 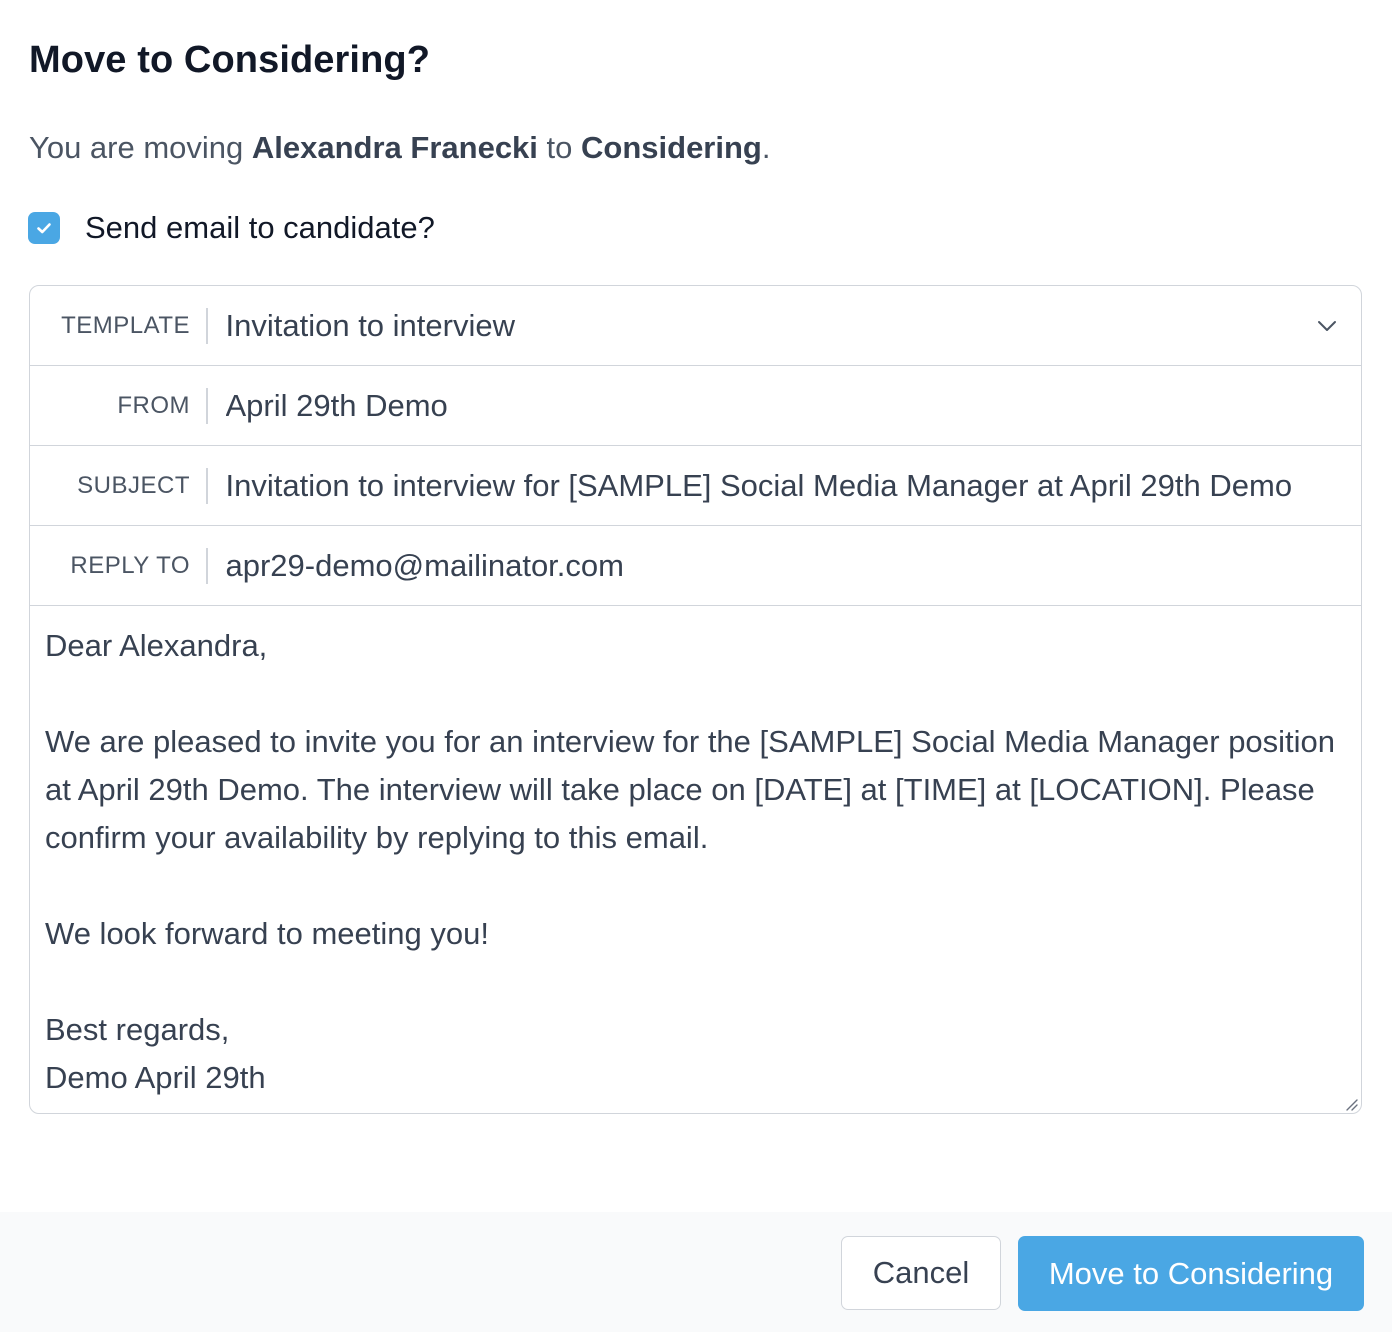 I want to click on body-greeting: Dear Alexandra,, so click(x=156, y=645).